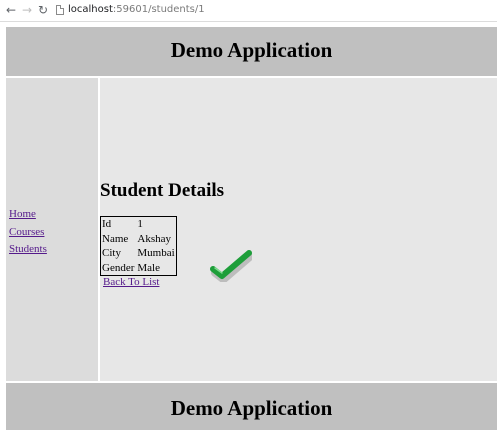 Image resolution: width=497 pixels, height=433 pixels. What do you see at coordinates (158, 9) in the screenshot?
I see `url-path: :59601/students/1` at bounding box center [158, 9].